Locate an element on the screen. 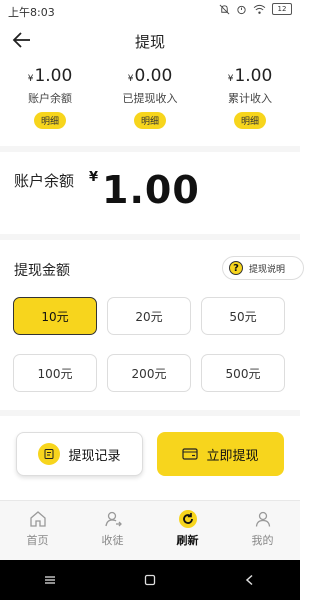  amount-option-20: 20元 is located at coordinates (149, 316).